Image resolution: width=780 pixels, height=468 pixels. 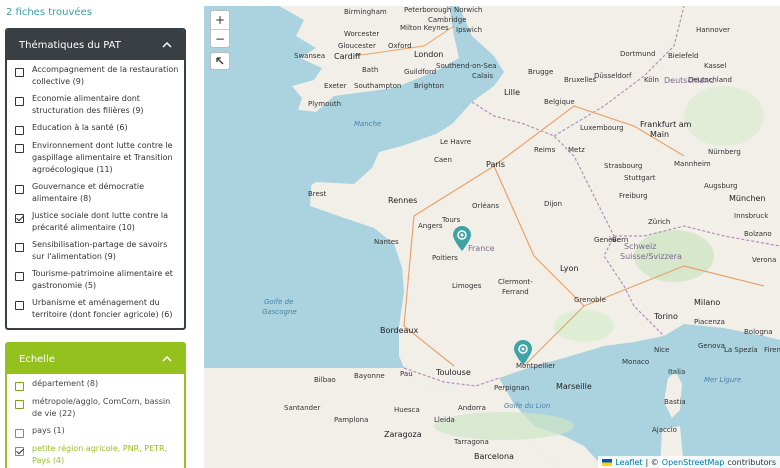 What do you see at coordinates (70, 45) in the screenshot?
I see `themes-panel-title: Thématiques du PAT` at bounding box center [70, 45].